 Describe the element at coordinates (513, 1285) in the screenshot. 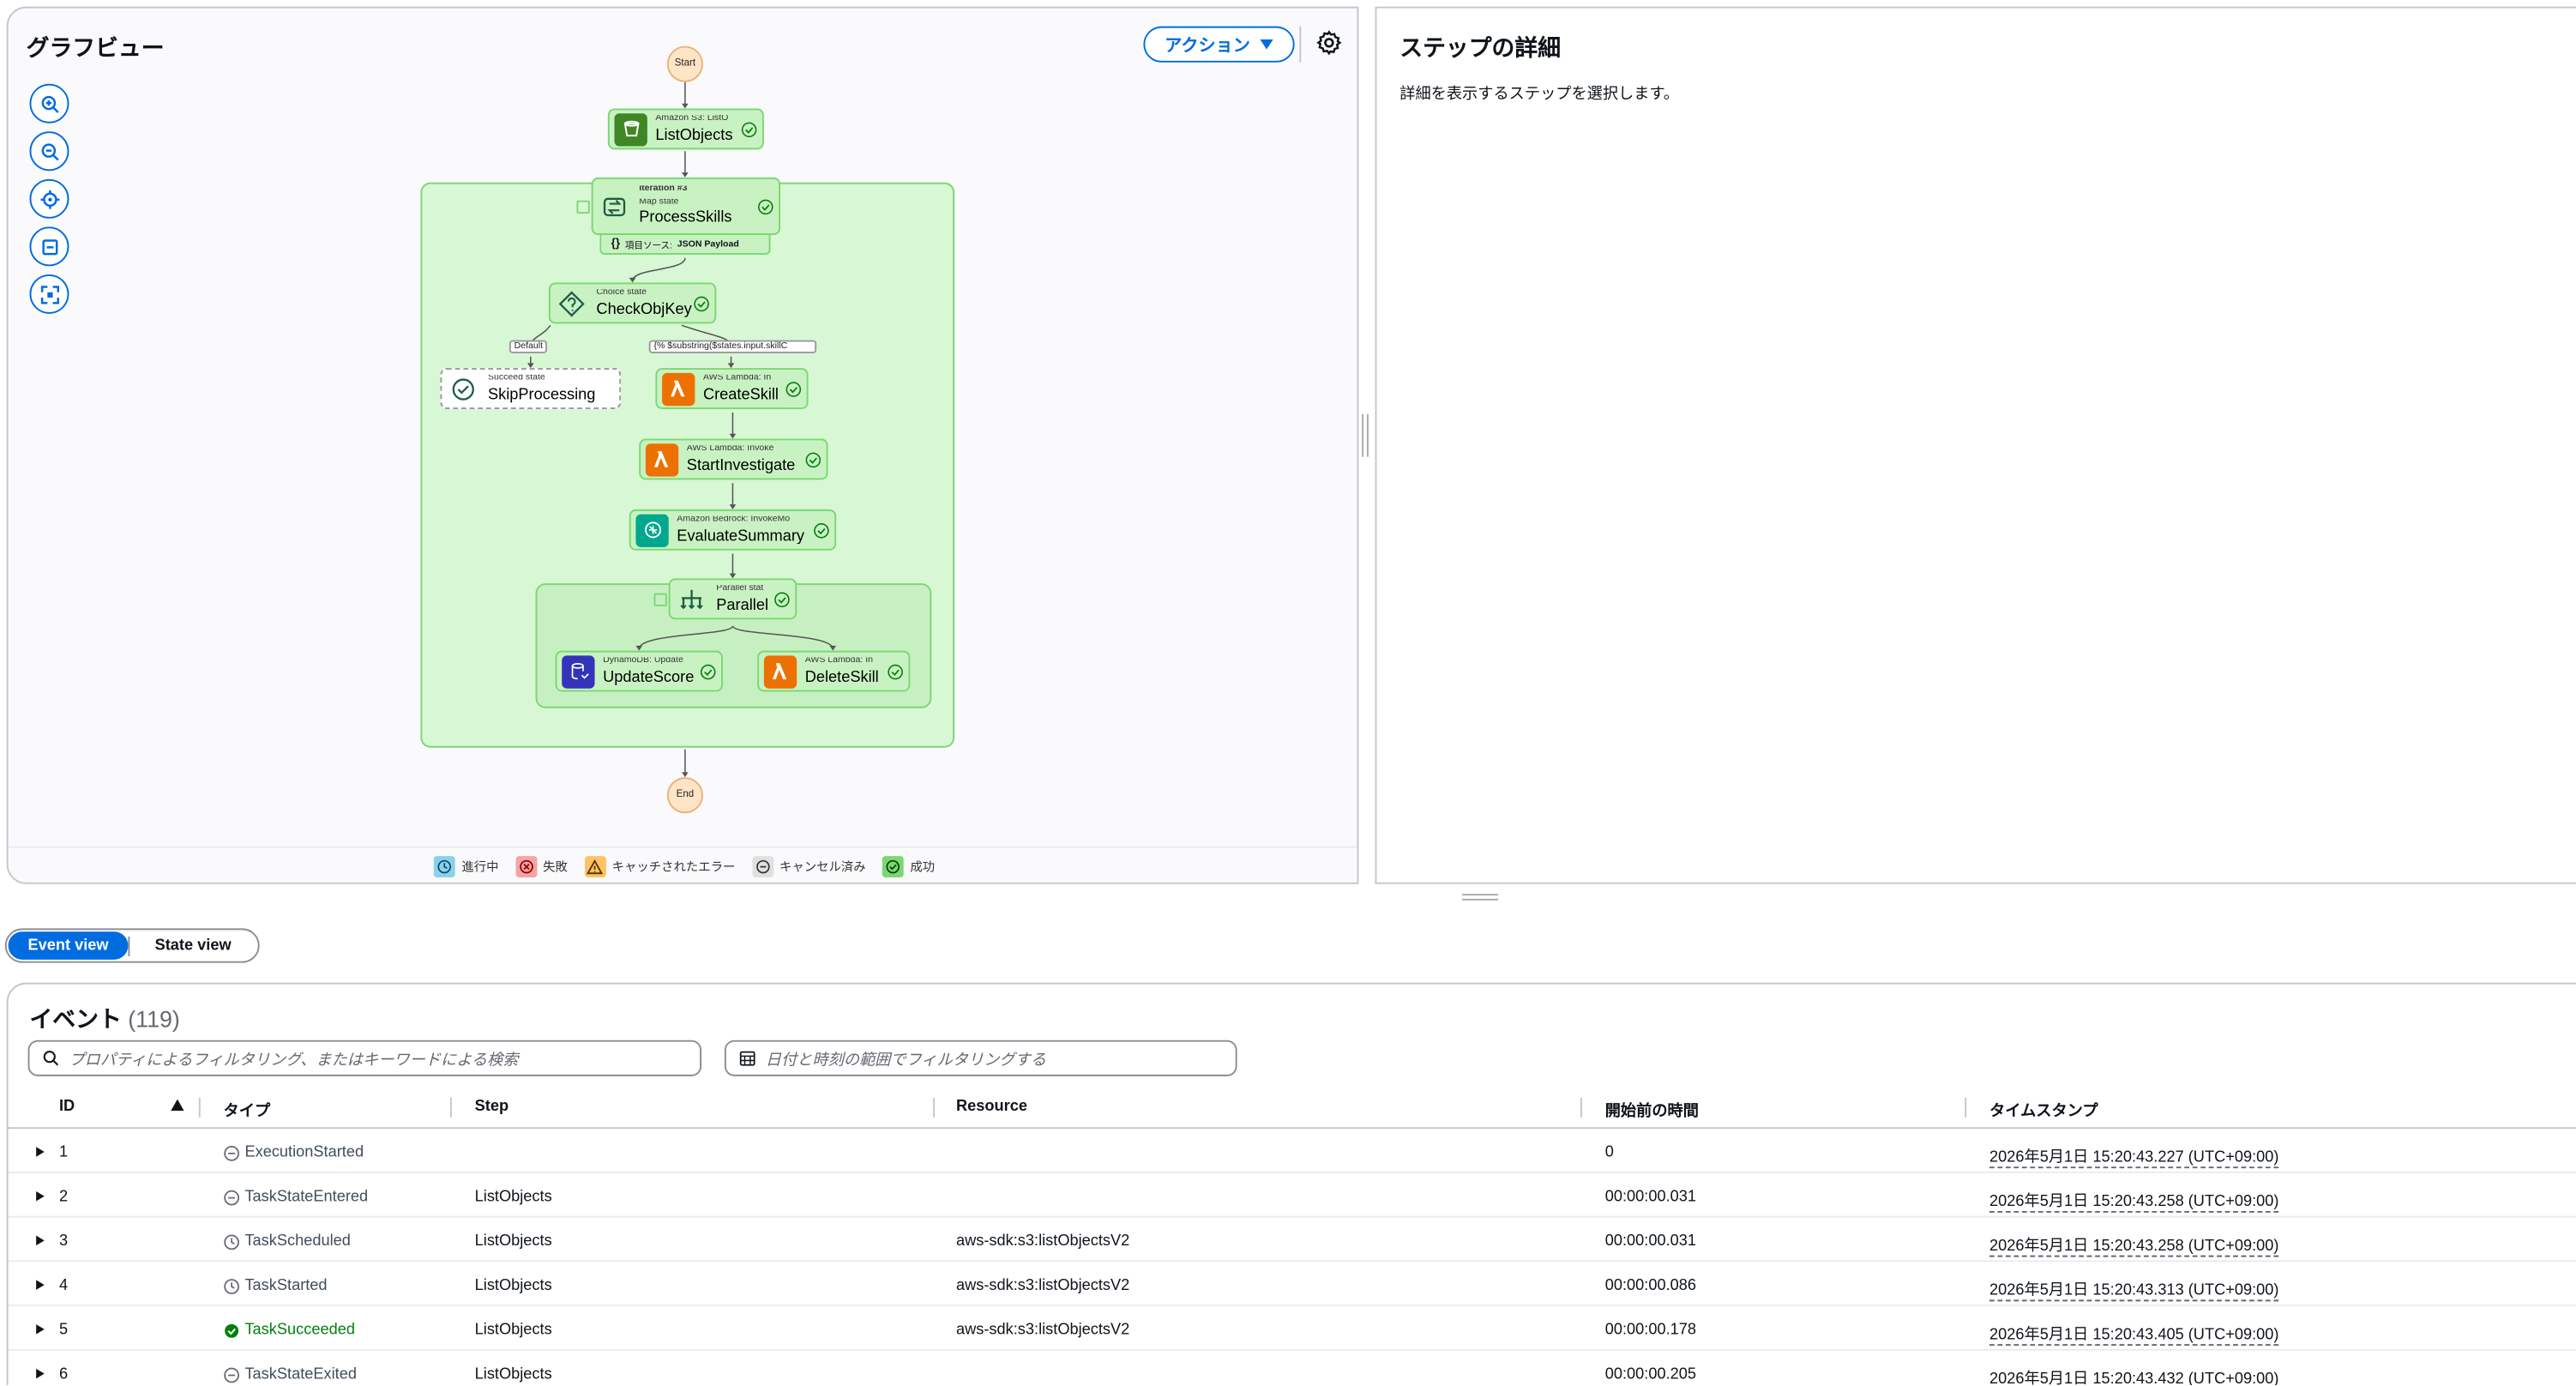

I see `cell-step: ListObjects` at that location.